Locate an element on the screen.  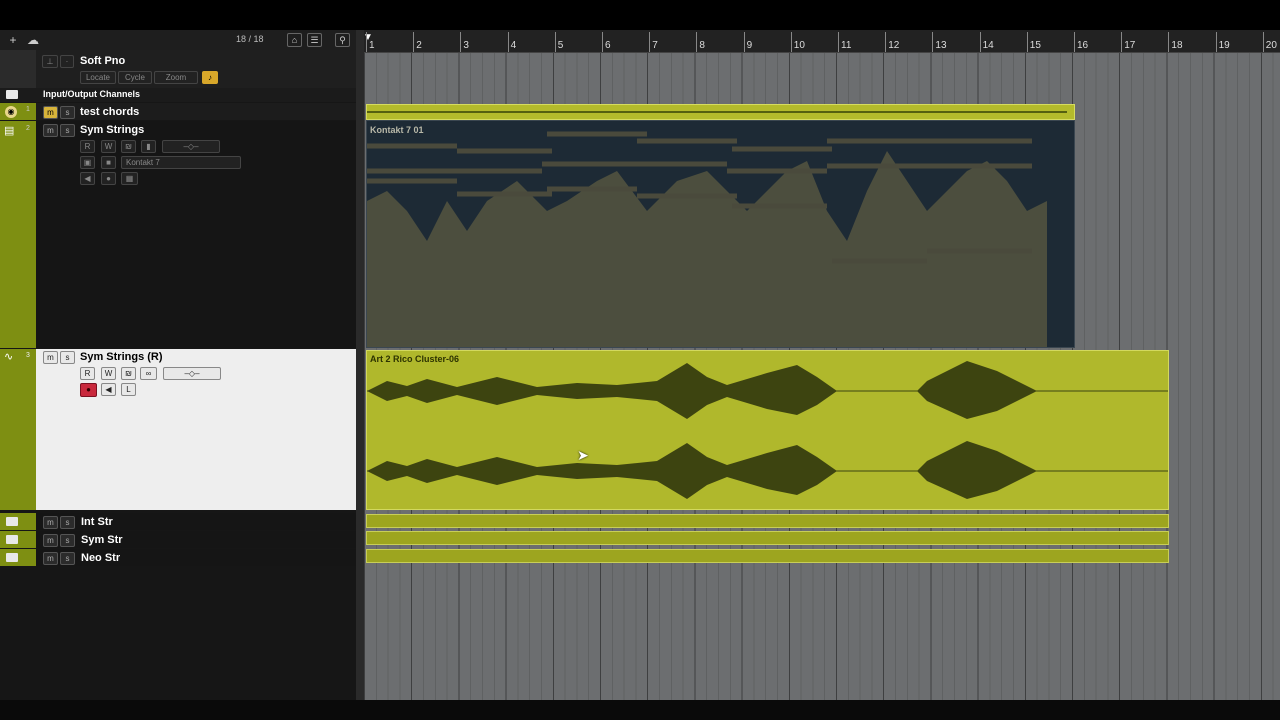
ruler-bar-label: 11 is located at coordinates (844, 42).